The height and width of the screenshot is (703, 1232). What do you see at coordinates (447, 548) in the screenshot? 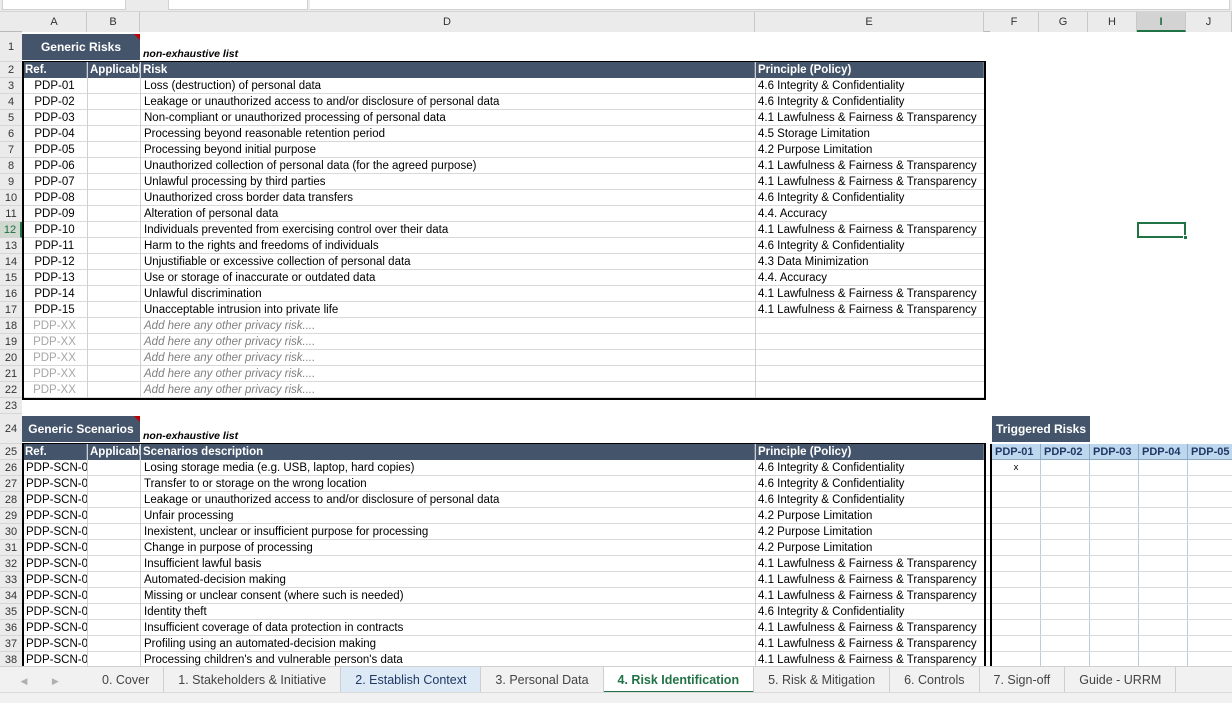
I see `scenario-description-cell: Change in purpose of processing` at bounding box center [447, 548].